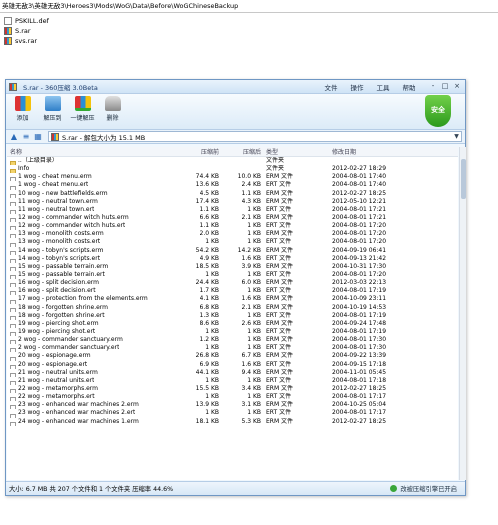 Image resolution: width=498 pixels, height=525 pixels. I want to click on add-button: 添加, so click(22, 109).